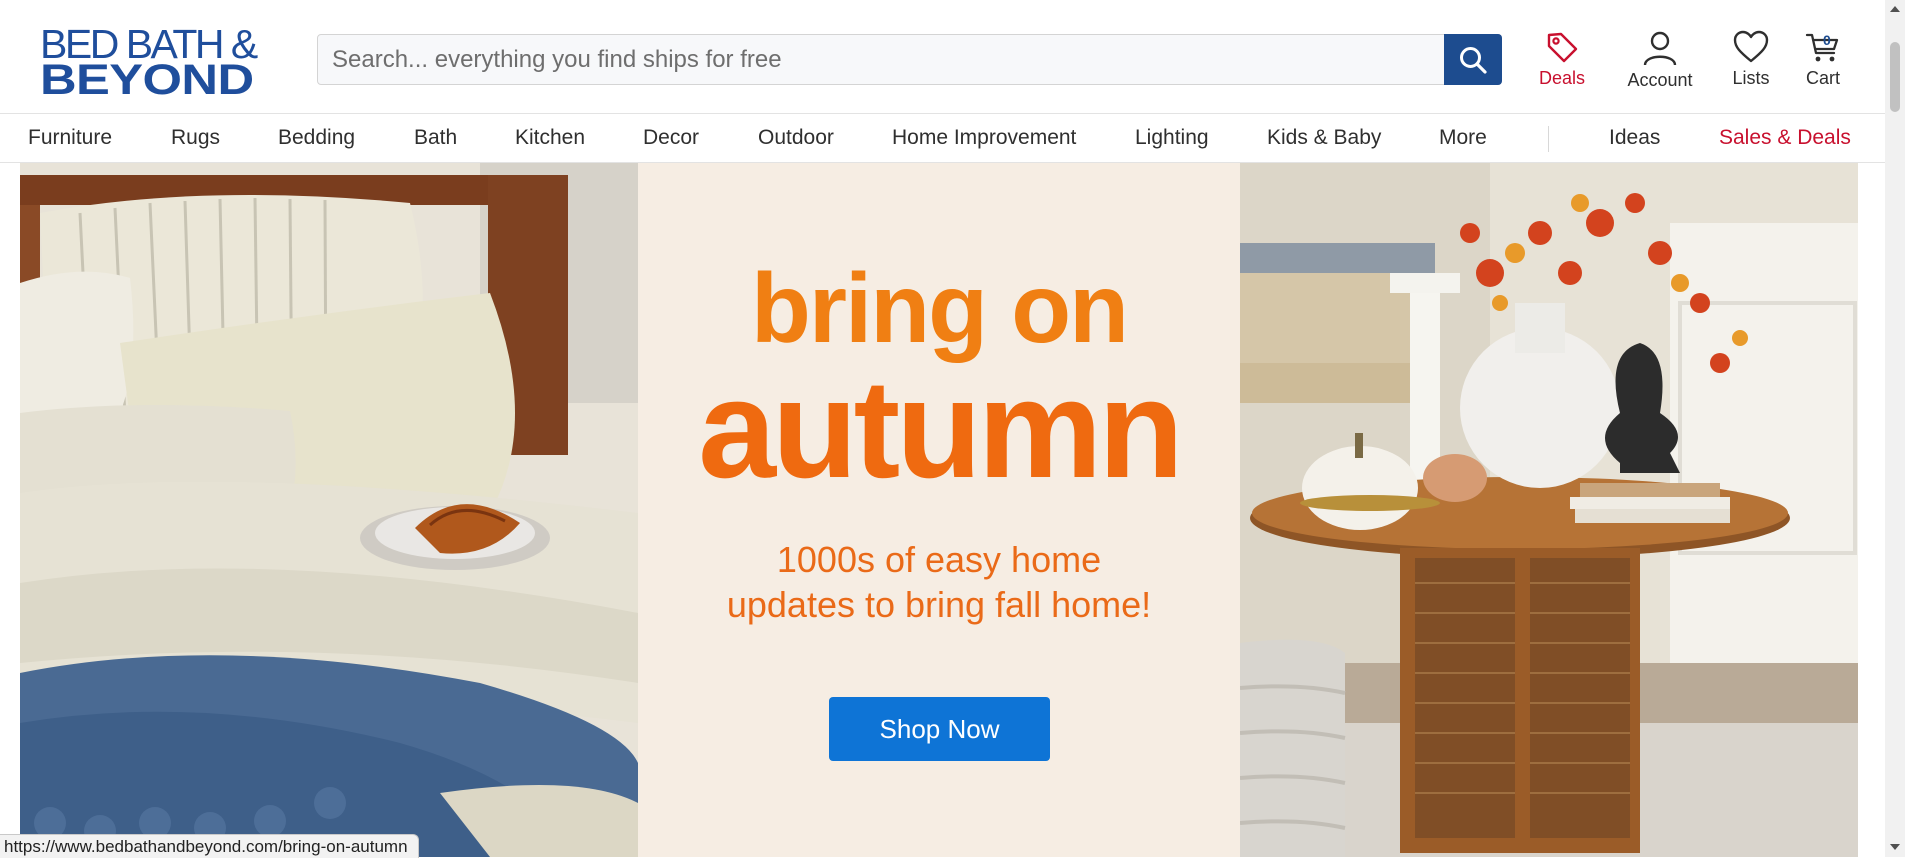 The image size is (1905, 859). What do you see at coordinates (984, 138) in the screenshot?
I see `nav-item-home-improvement: Home Improvement` at bounding box center [984, 138].